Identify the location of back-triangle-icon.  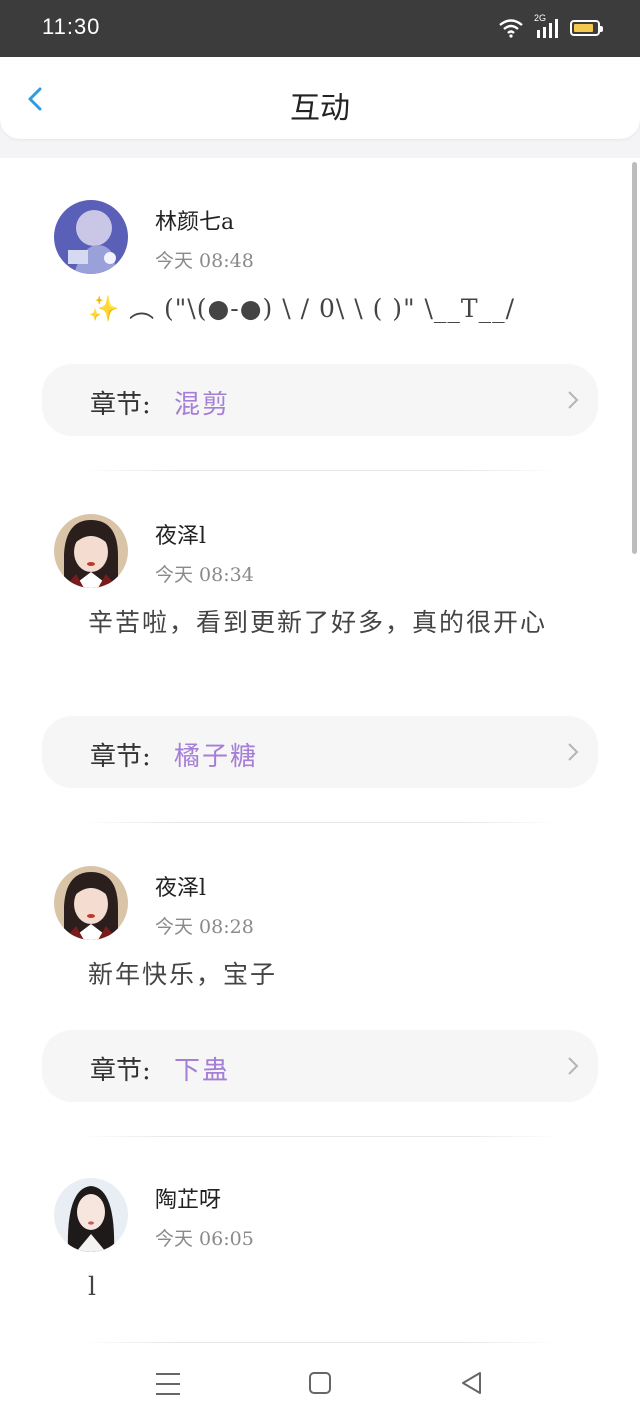
(471, 1383).